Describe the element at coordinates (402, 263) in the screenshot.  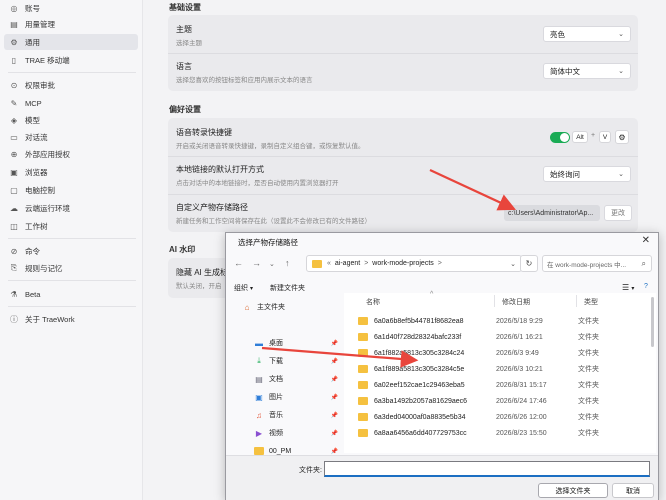
I see `breadcrumb-item: work-mode-projects` at that location.